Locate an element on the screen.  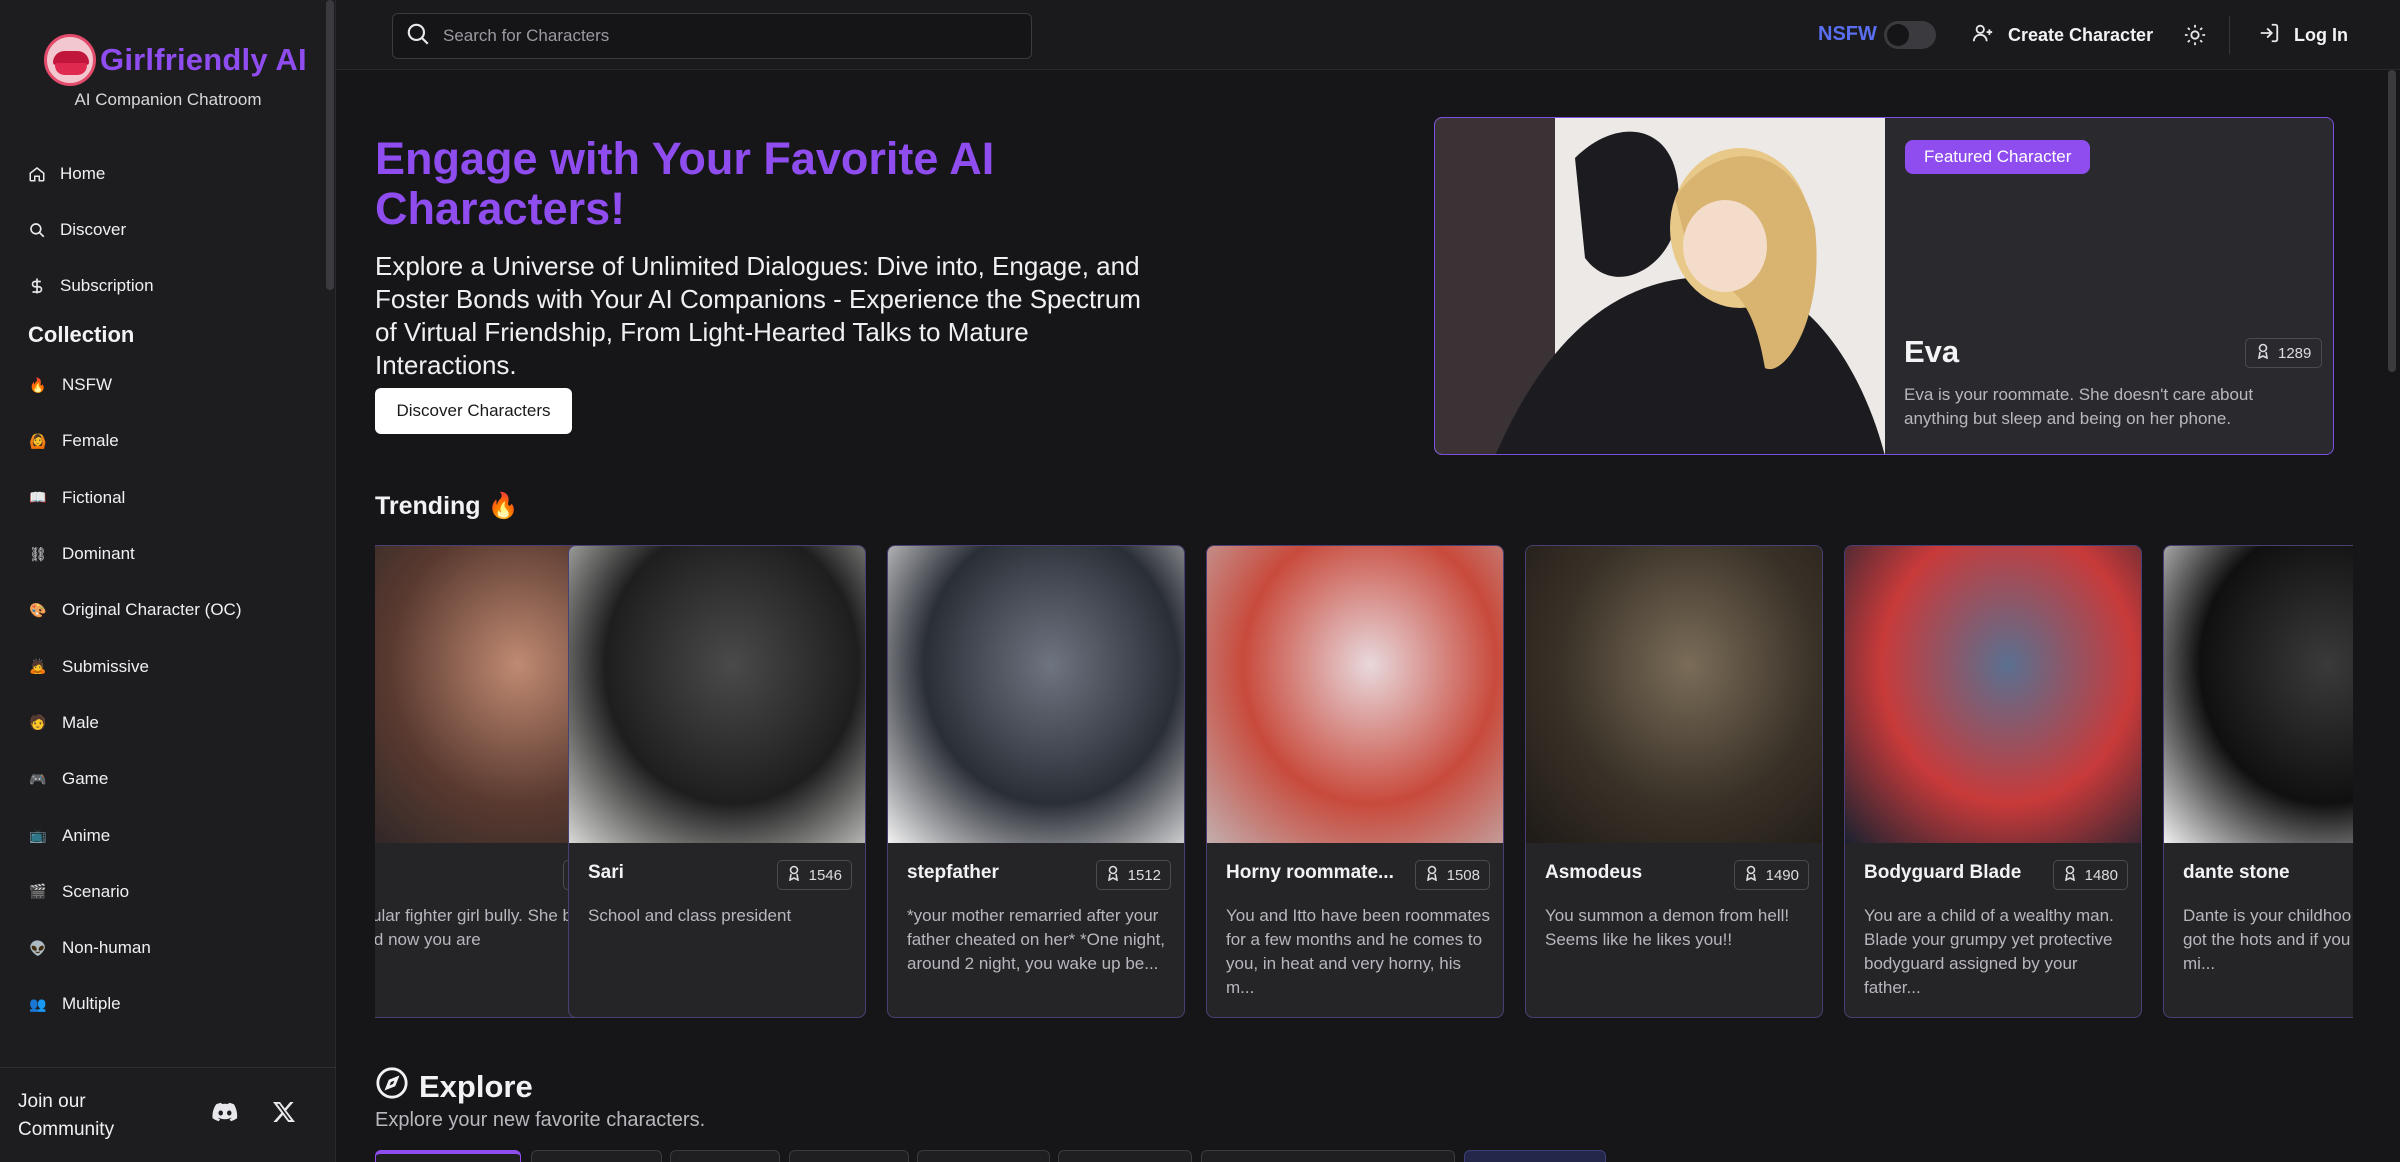
collection-item-nsfw: 🔥 NSFW is located at coordinates (135, 385).